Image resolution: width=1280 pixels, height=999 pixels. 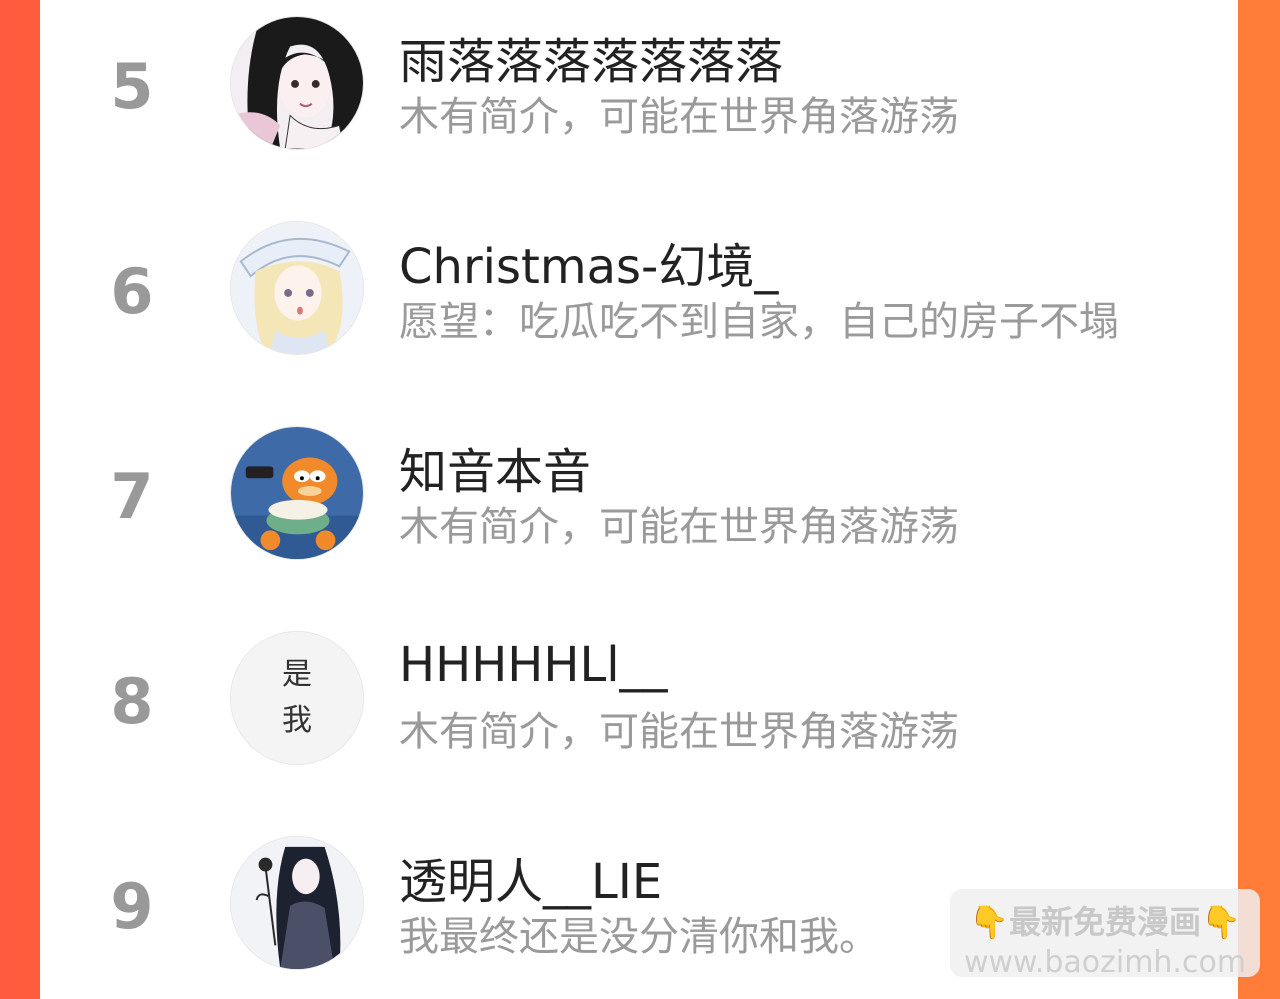 I want to click on user-name: HHHHHLl__, so click(x=533, y=665).